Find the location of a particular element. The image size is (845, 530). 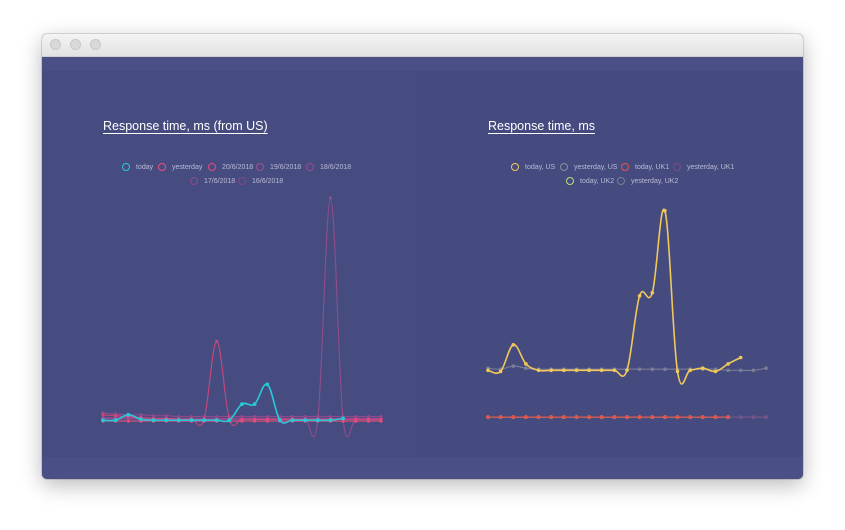

series-line is located at coordinates (614, 296).